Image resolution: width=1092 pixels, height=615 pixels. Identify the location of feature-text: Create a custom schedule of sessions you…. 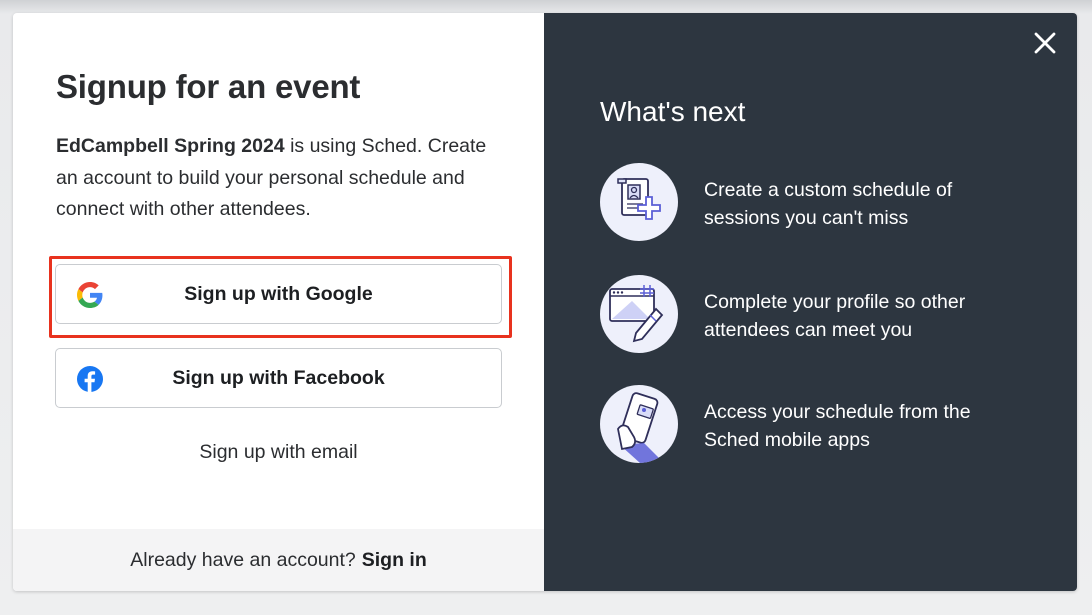
(828, 204).